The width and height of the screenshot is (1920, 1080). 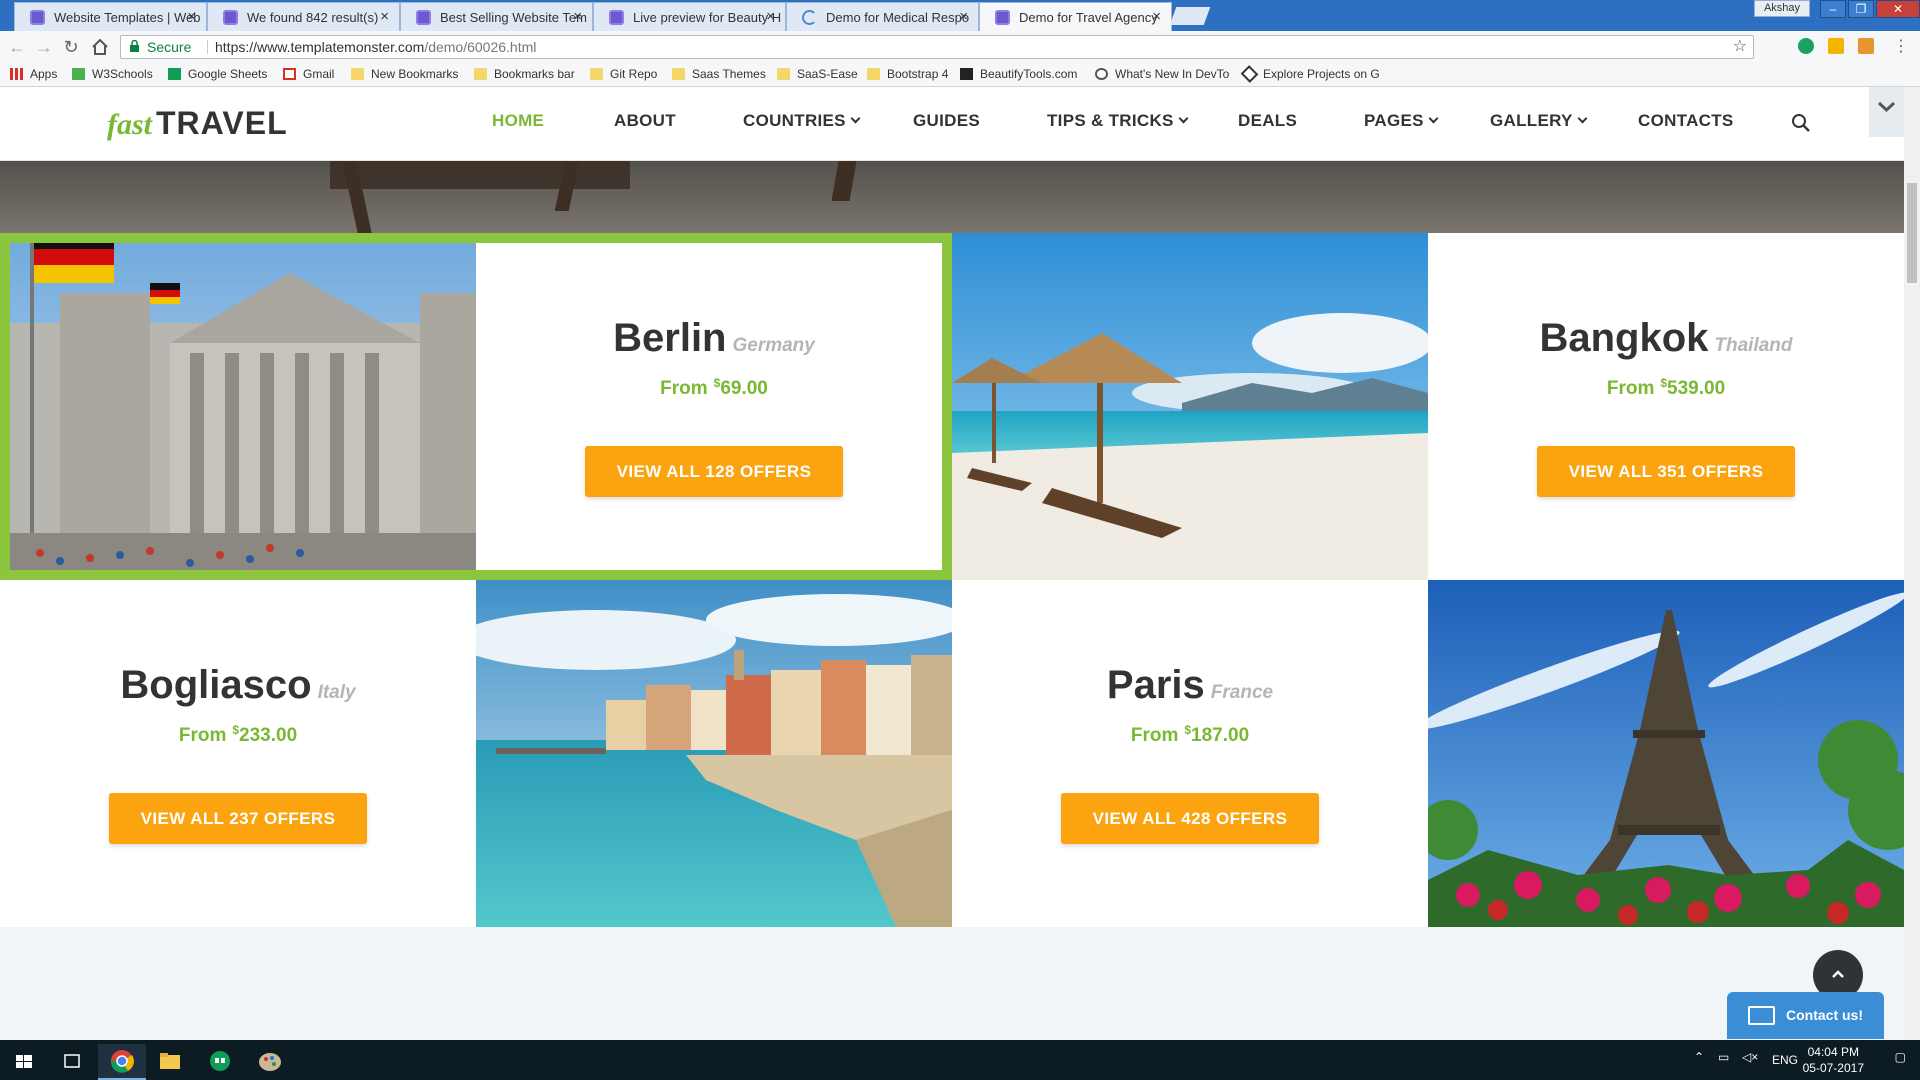 I want to click on browser-tab: Best Selling Website Tem ×, so click(x=496, y=16).